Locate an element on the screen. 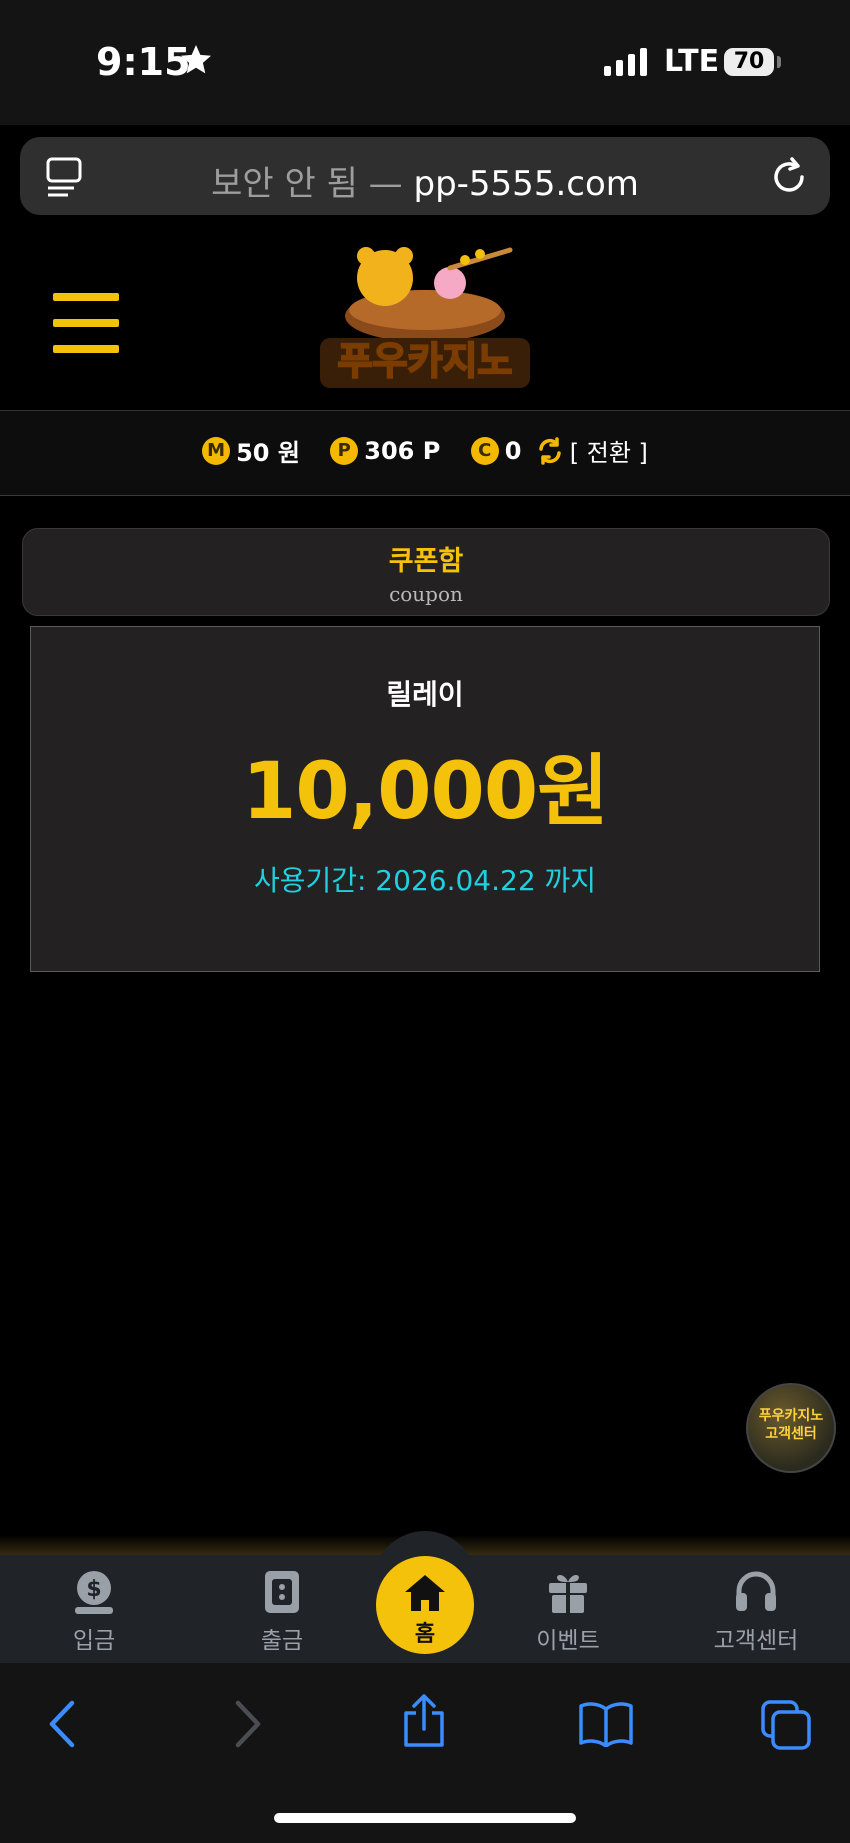 This screenshot has width=850, height=1843. back-icon is located at coordinates (62, 1724).